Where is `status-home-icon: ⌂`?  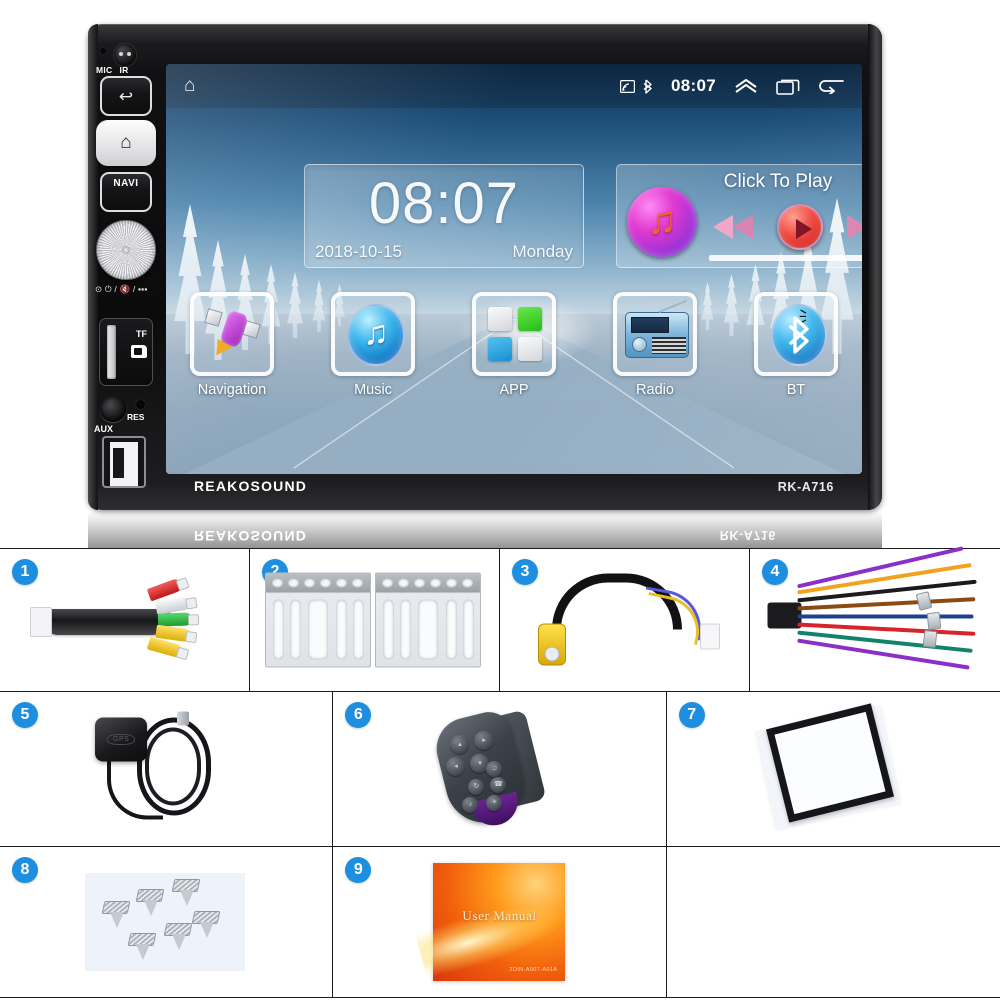
status-home-icon: ⌂ is located at coordinates (189, 86).